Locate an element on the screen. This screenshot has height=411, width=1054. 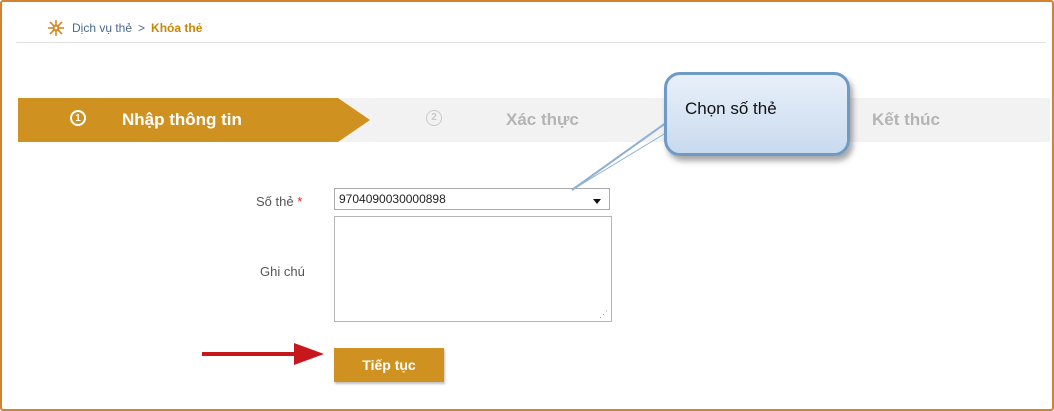
service-gear-icon is located at coordinates (56, 28).